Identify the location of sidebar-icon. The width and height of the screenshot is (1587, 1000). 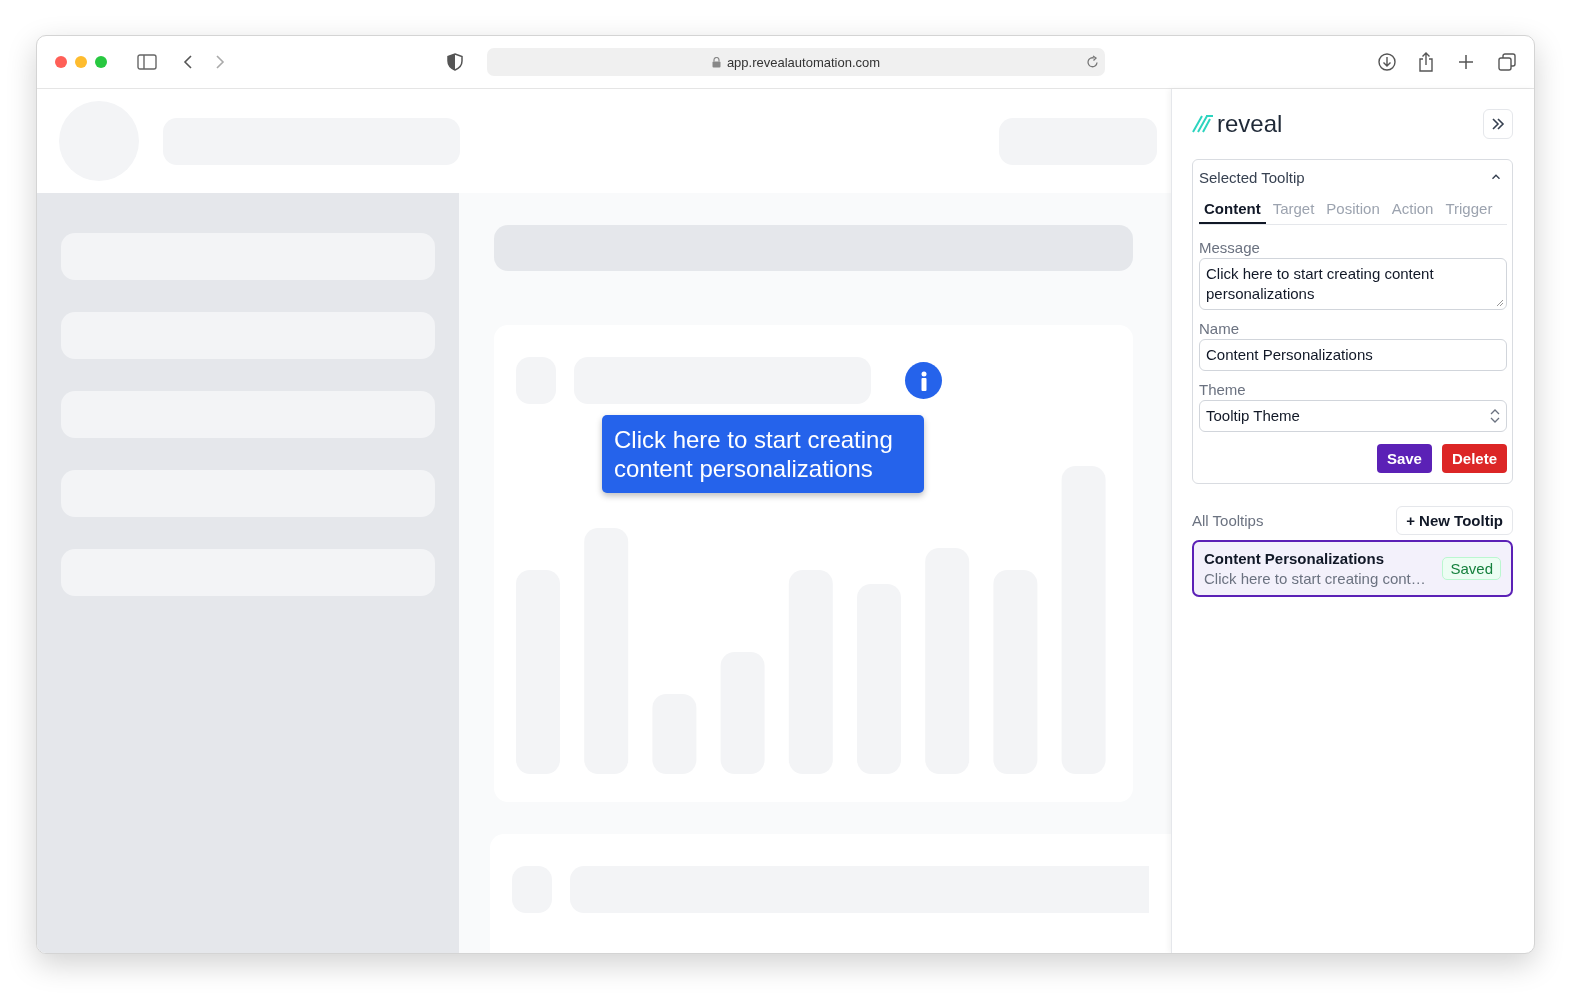
(147, 62).